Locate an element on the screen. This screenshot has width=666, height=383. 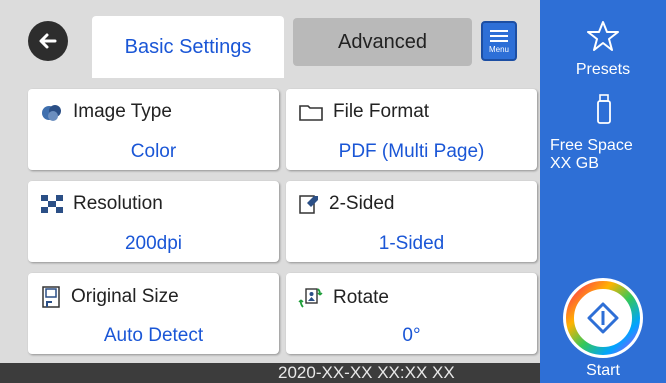
datetime-text: 2020-XX-XX XX:XX XX is located at coordinates (366, 372).